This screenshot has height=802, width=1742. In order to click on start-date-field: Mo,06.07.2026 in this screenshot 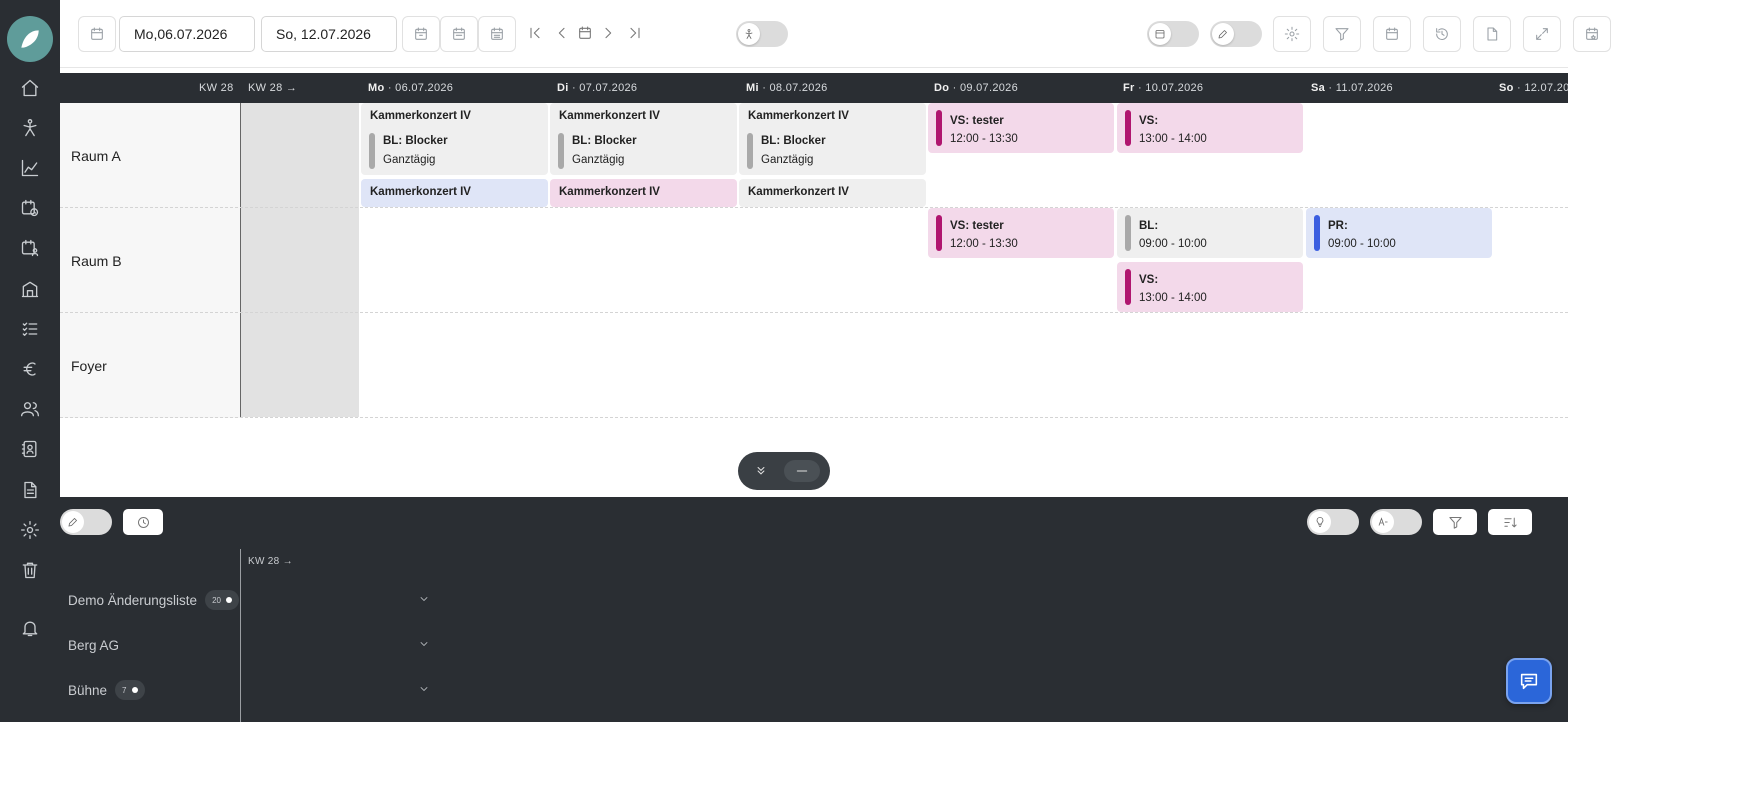, I will do `click(187, 34)`.